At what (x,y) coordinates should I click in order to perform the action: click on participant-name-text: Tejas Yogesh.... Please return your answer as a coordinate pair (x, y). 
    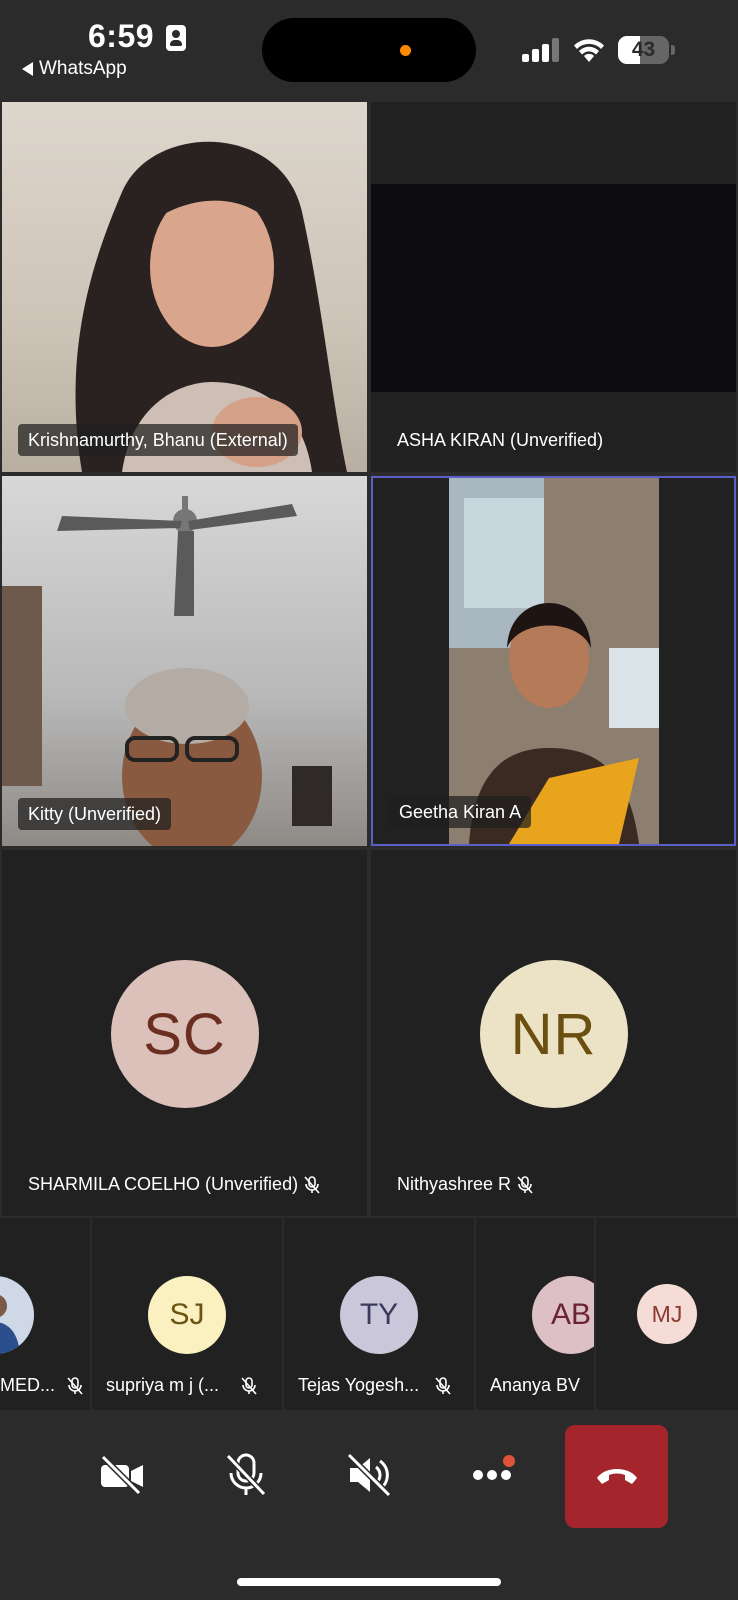
    Looking at the image, I should click on (359, 1385).